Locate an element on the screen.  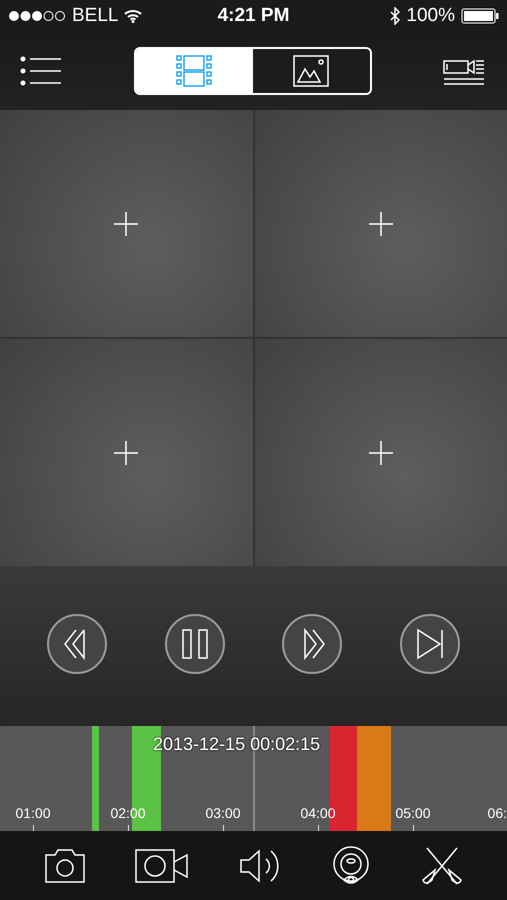
carrier: BELL is located at coordinates (95, 16).